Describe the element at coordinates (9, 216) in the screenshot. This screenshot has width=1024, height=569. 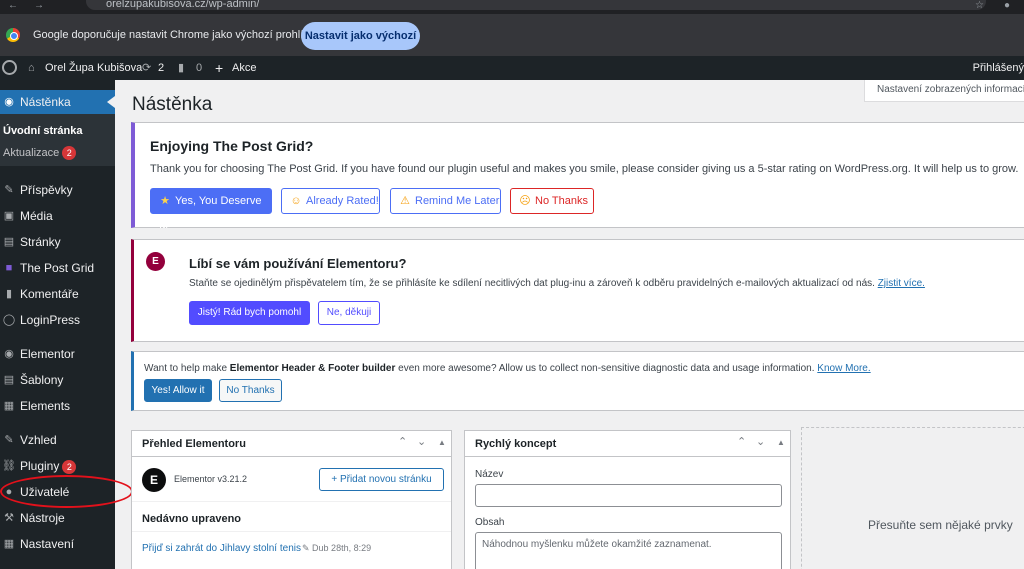
I see `media-icon: ▣` at that location.